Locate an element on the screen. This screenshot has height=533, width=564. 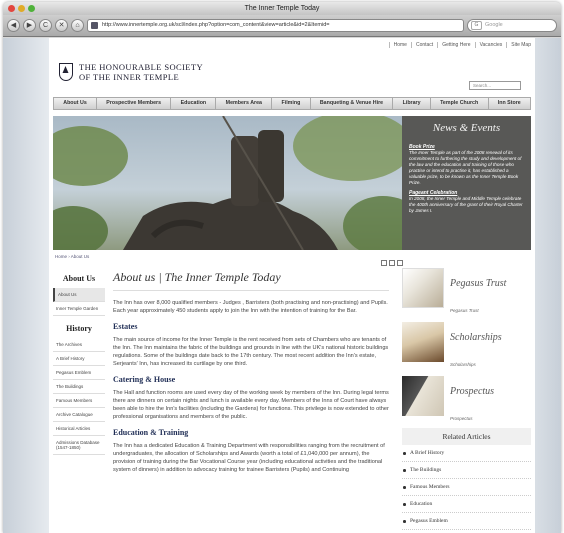
breadcrumb-home: Home is located at coordinates (61, 256).